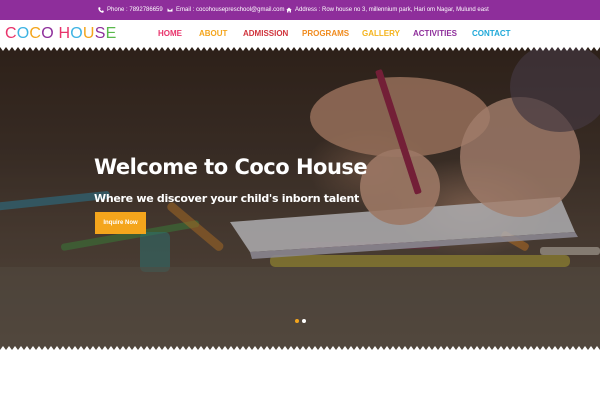 The width and height of the screenshot is (600, 400). What do you see at coordinates (64, 33) in the screenshot?
I see `logo-letter: H` at bounding box center [64, 33].